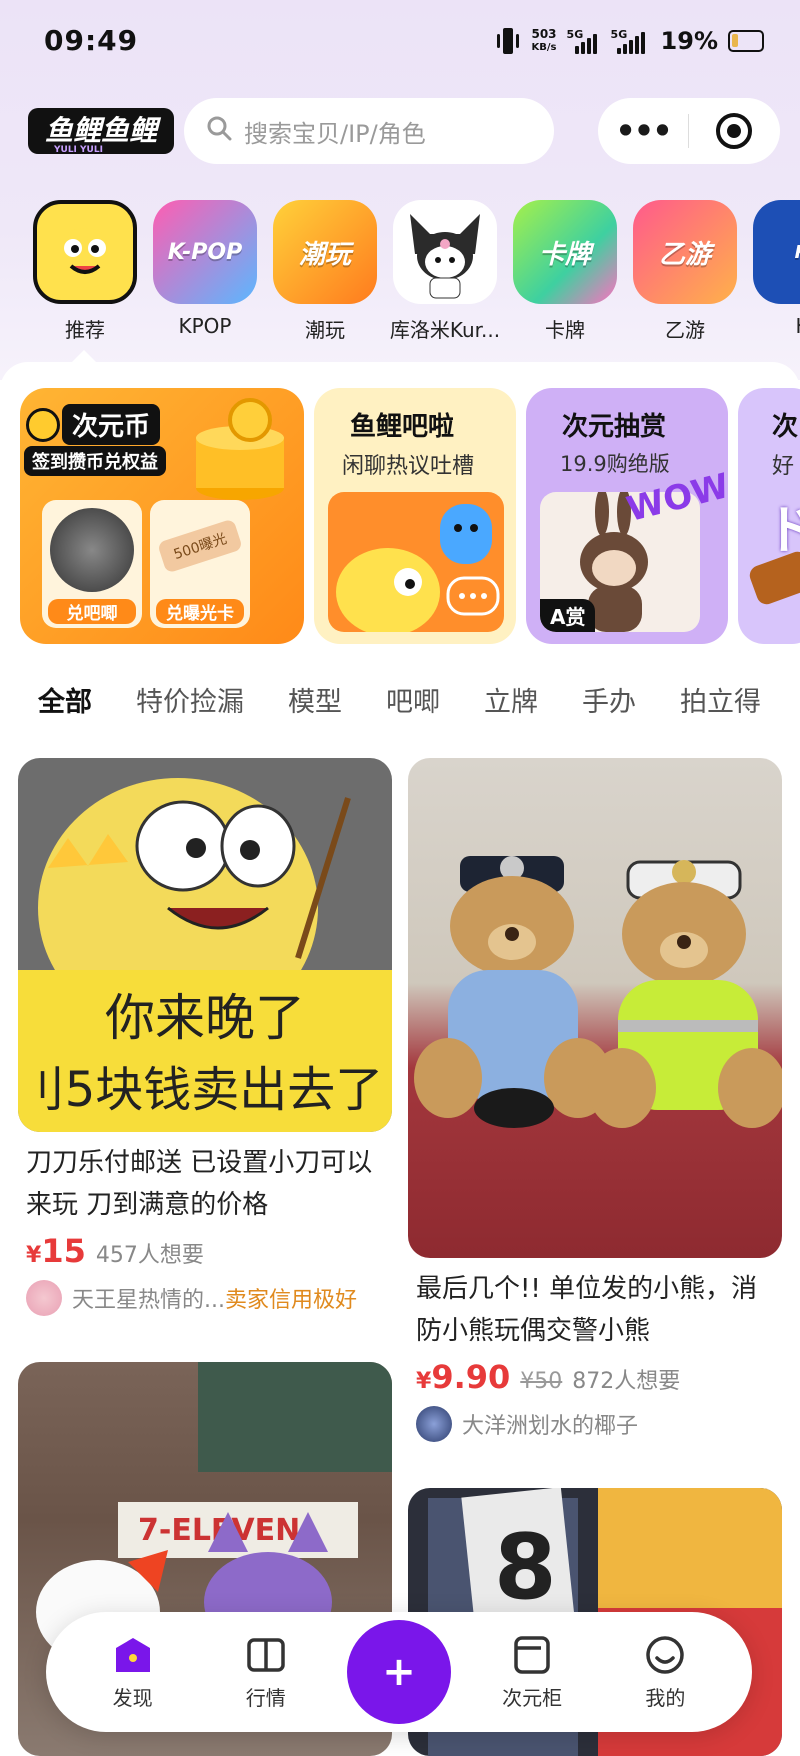 This screenshot has height=1756, width=800. Describe the element at coordinates (643, 131) in the screenshot. I see `more-dots-icon: •••` at that location.